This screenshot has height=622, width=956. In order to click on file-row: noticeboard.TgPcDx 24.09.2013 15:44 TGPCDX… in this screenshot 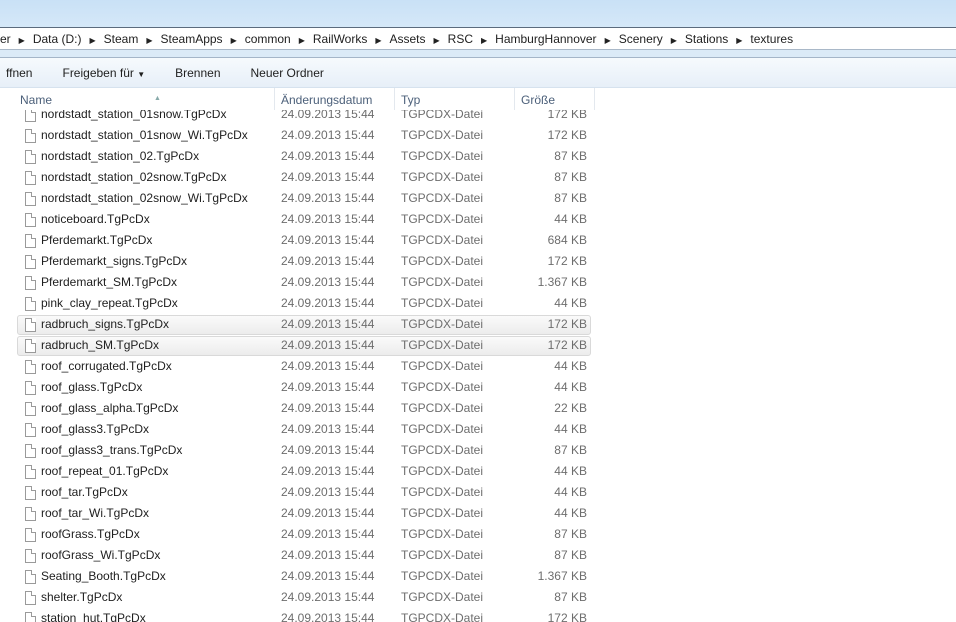, I will do `click(478, 219)`.